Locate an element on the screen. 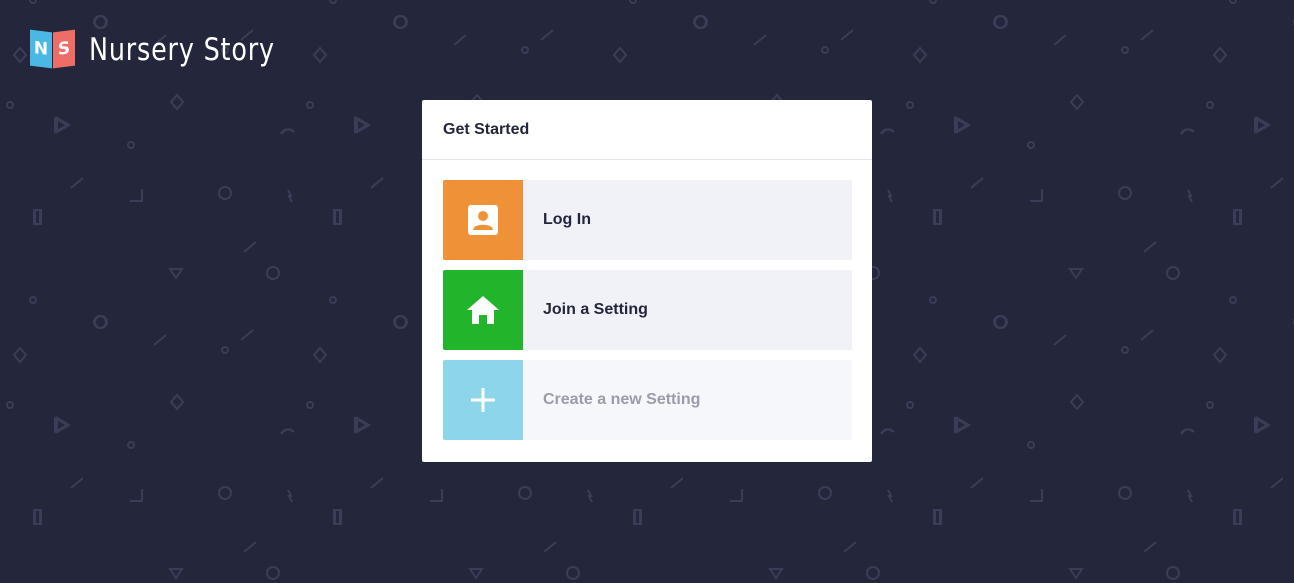 The width and height of the screenshot is (1294, 583). join-setting-icon-tile is located at coordinates (483, 310).